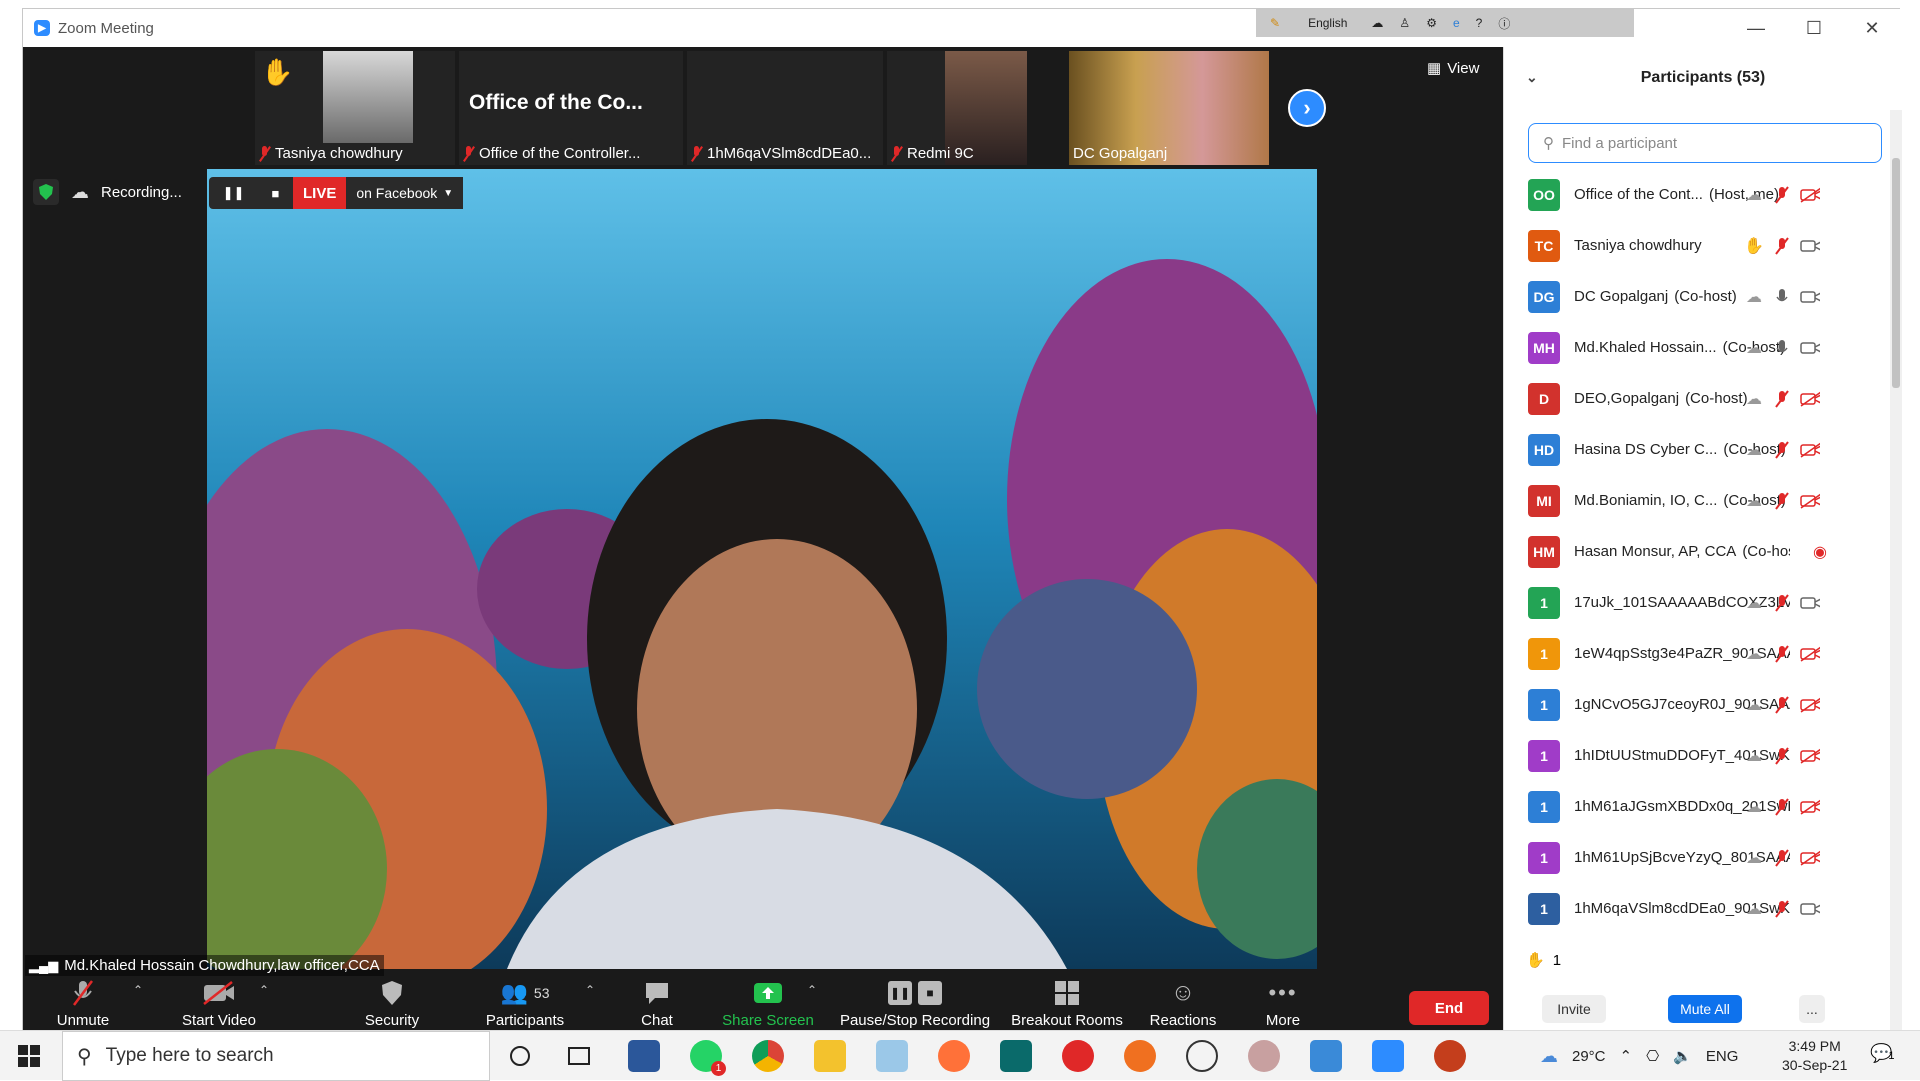  Describe the element at coordinates (1431, 23) in the screenshot. I see `gear-icon: ⚙` at that location.